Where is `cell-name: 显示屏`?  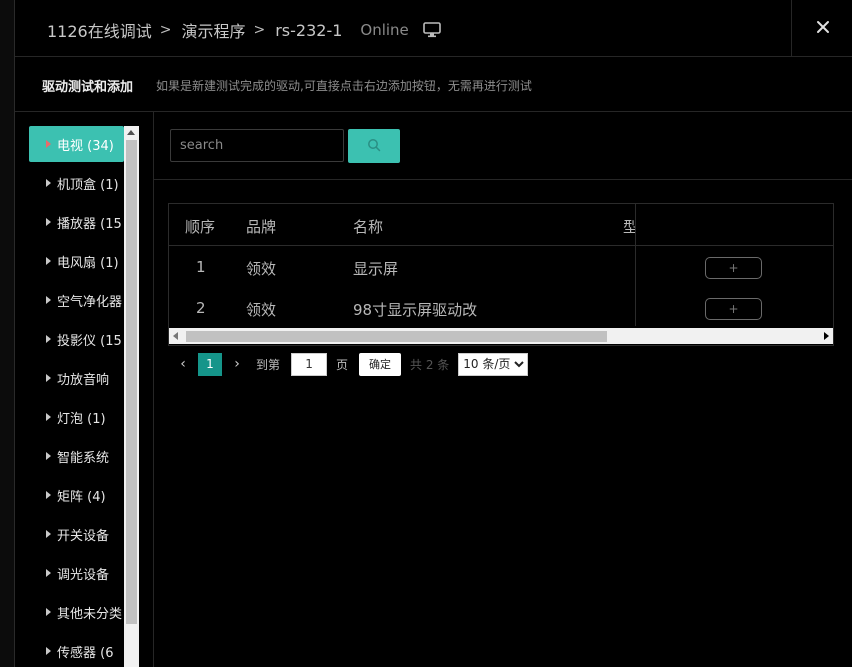
cell-name: 显示屏 is located at coordinates (376, 269).